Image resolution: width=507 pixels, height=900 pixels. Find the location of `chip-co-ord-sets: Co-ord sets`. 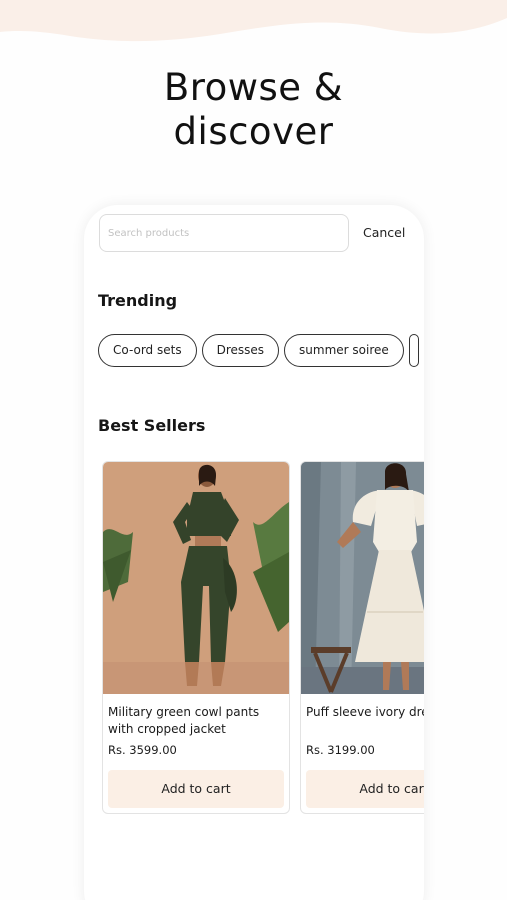

chip-co-ord-sets: Co-ord sets is located at coordinates (147, 350).